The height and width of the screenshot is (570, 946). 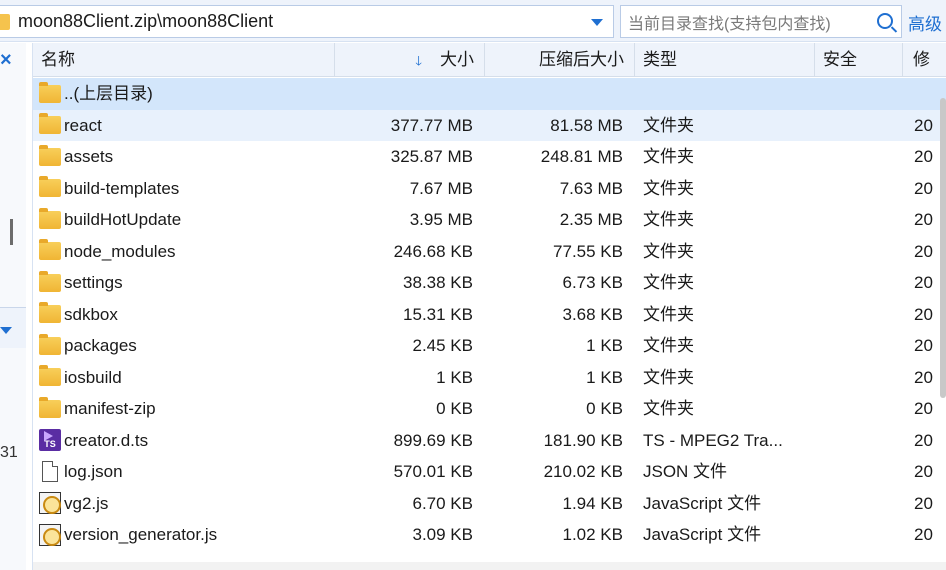 What do you see at coordinates (187, 220) in the screenshot?
I see `file-name-cell: buildHotUpdate` at bounding box center [187, 220].